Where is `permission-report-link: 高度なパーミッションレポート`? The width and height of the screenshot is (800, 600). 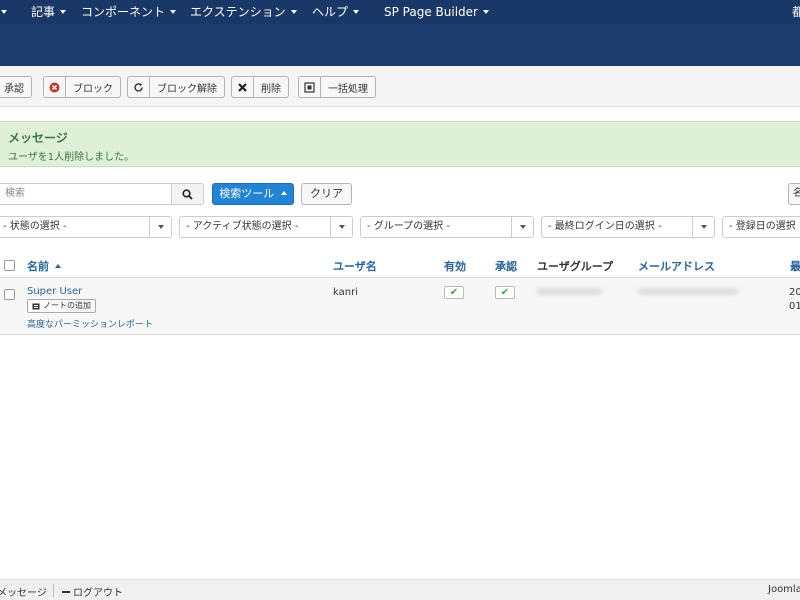
permission-report-link: 高度なパーミッションレポート is located at coordinates (90, 323).